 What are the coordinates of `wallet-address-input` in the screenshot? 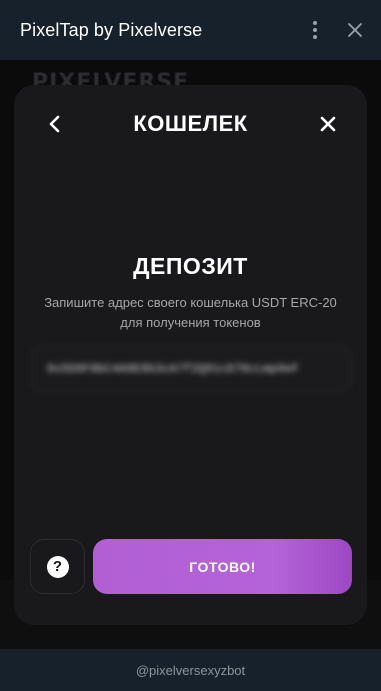 It's located at (191, 369).